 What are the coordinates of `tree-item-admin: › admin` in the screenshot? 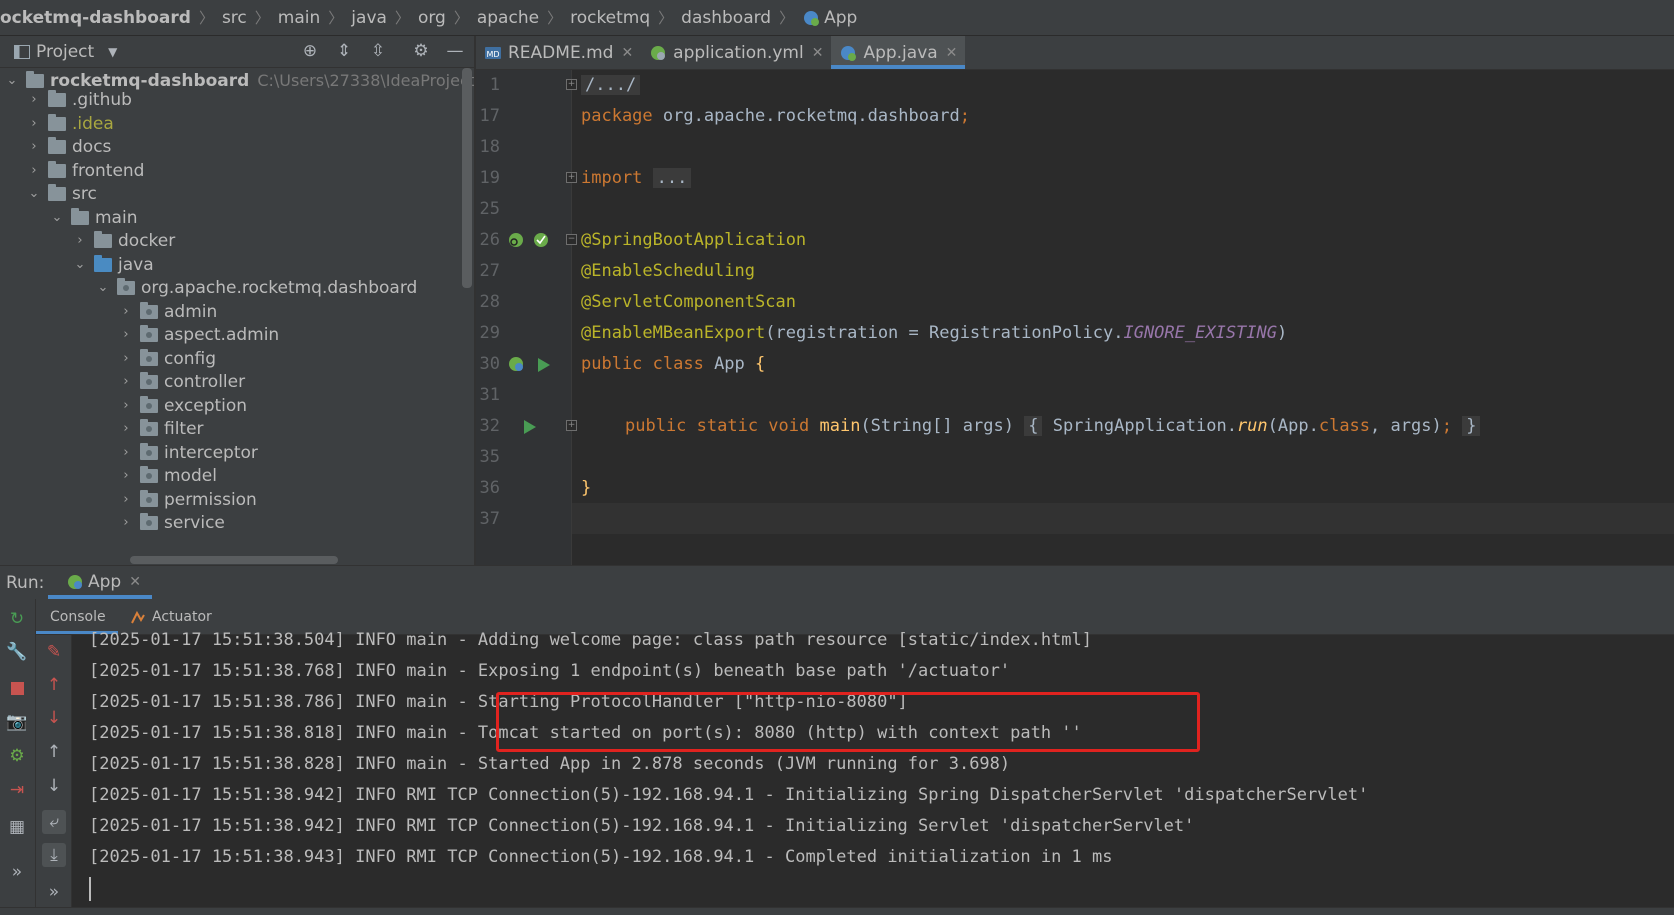 It's located at (167, 311).